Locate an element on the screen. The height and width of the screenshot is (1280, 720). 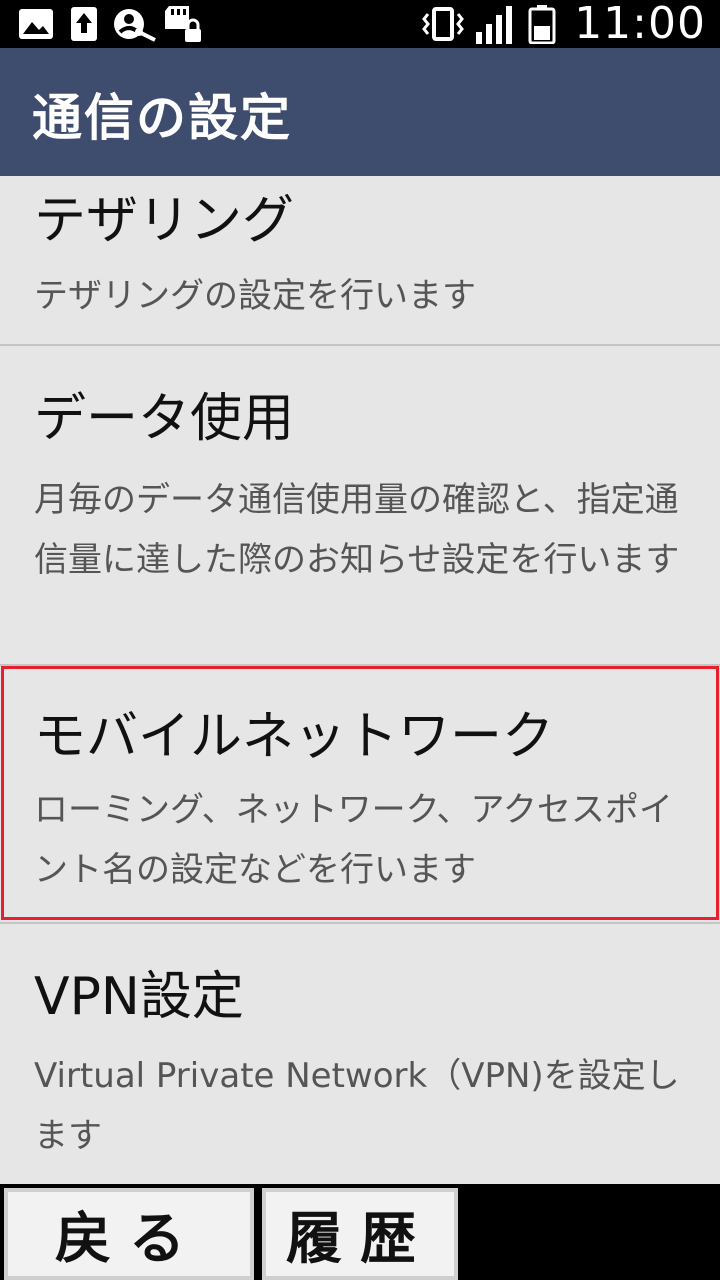
status-clock: 11:00 is located at coordinates (640, 24).